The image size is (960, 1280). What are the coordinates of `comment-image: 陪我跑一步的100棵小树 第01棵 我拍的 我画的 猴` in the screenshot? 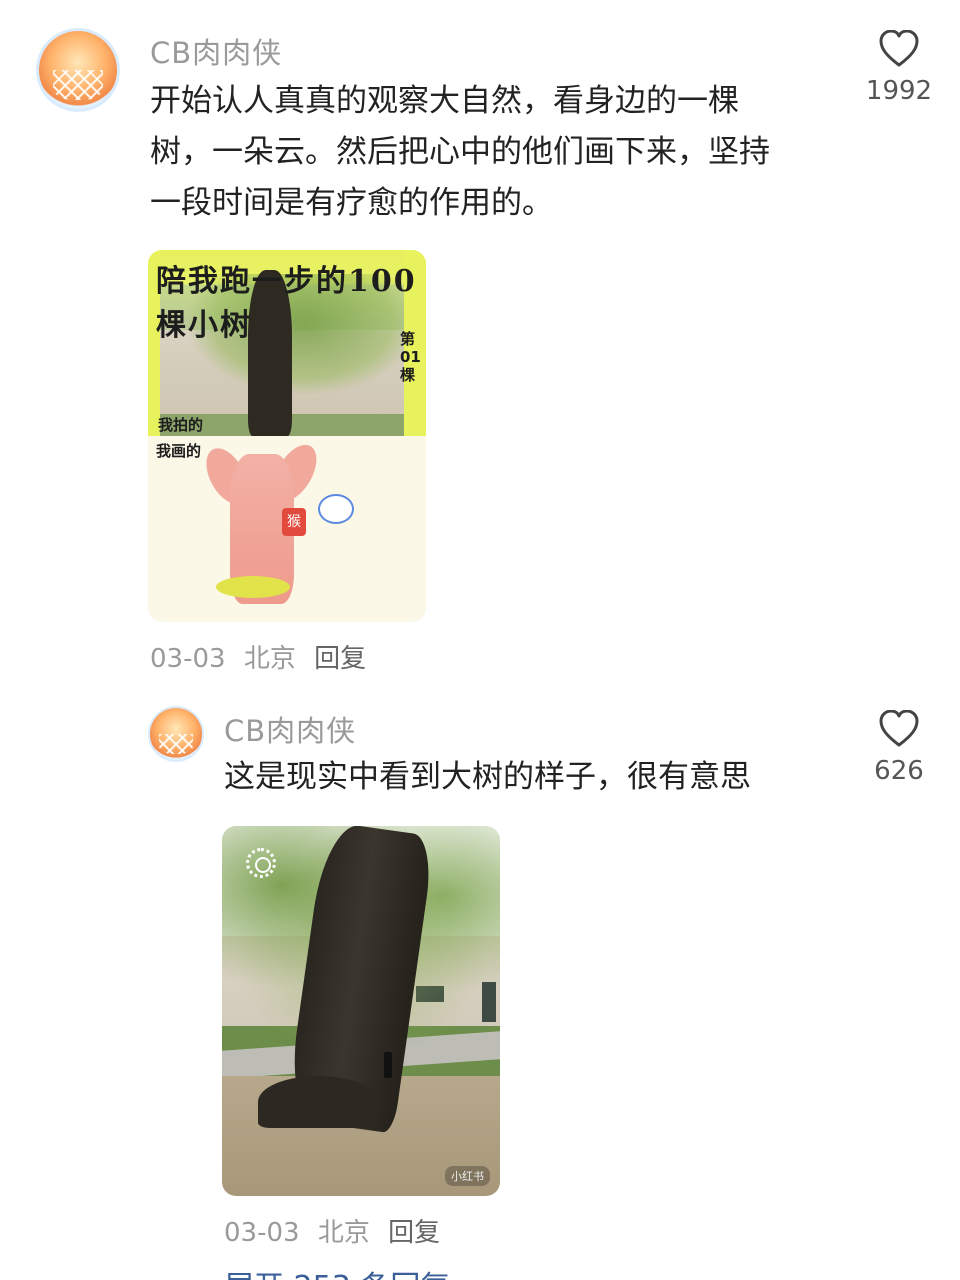 It's located at (287, 436).